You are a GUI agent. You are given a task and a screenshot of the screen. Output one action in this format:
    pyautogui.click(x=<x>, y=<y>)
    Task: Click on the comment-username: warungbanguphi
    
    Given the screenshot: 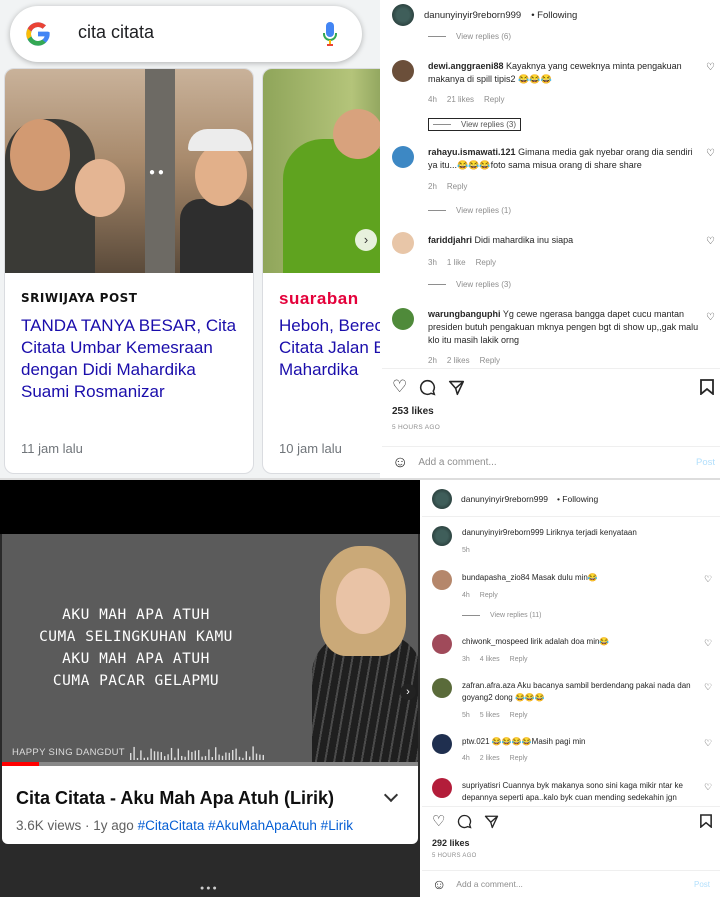 What is the action you would take?
    pyautogui.click(x=464, y=314)
    